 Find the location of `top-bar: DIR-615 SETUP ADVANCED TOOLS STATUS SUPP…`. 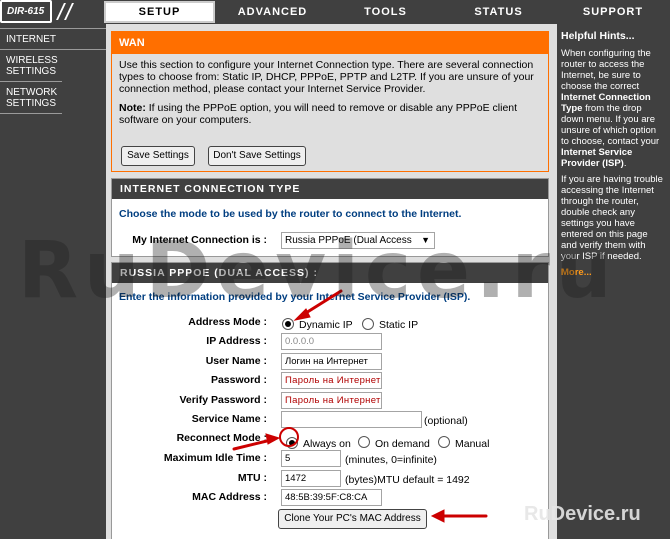

top-bar: DIR-615 SETUP ADVANCED TOOLS STATUS SUPP… is located at coordinates (335, 12).